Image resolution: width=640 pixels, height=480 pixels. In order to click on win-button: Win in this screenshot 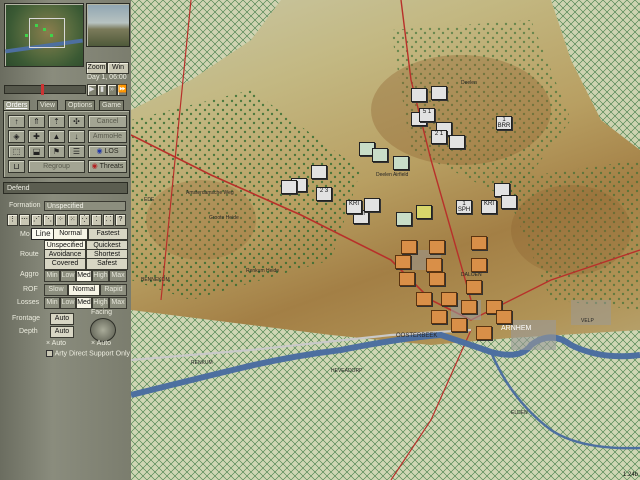, I will do `click(118, 68)`.